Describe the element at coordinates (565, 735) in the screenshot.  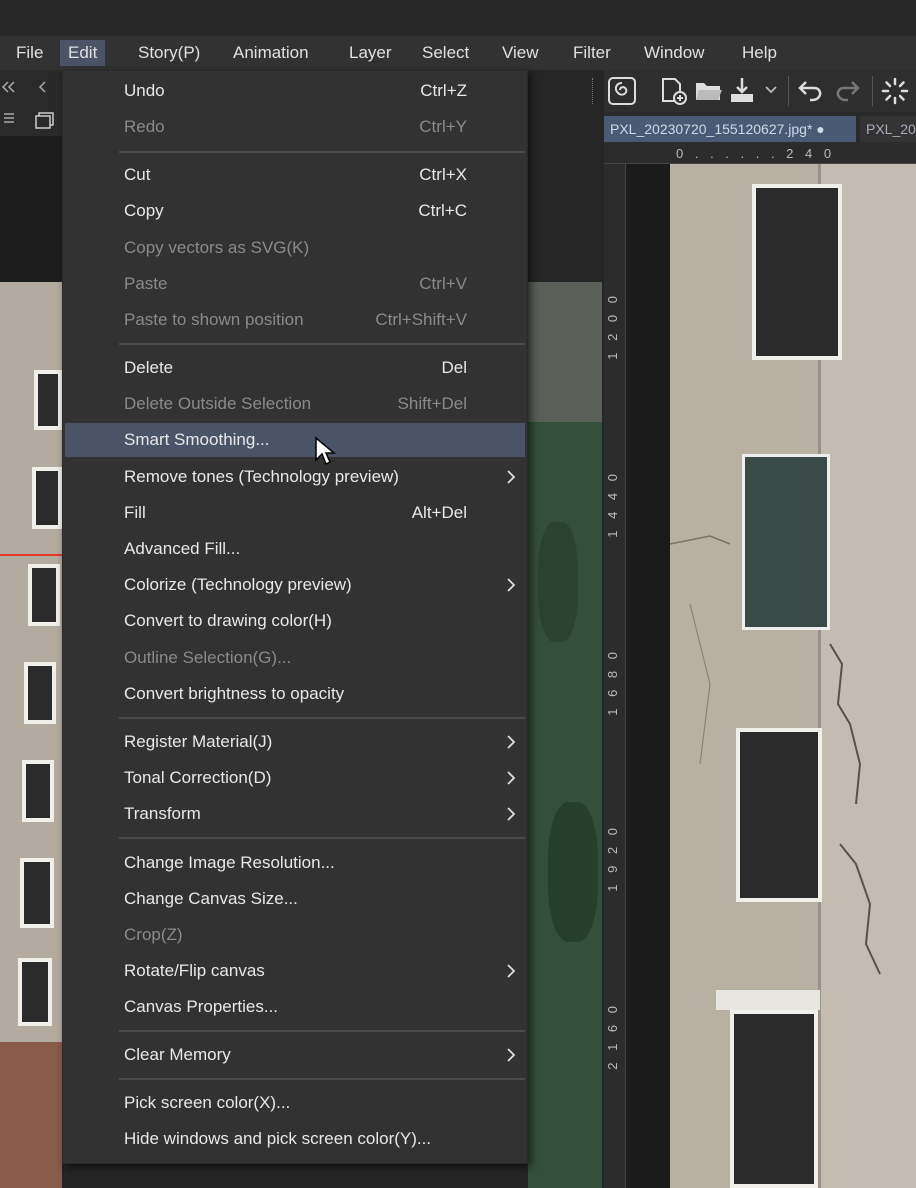
I see `background-trees` at that location.